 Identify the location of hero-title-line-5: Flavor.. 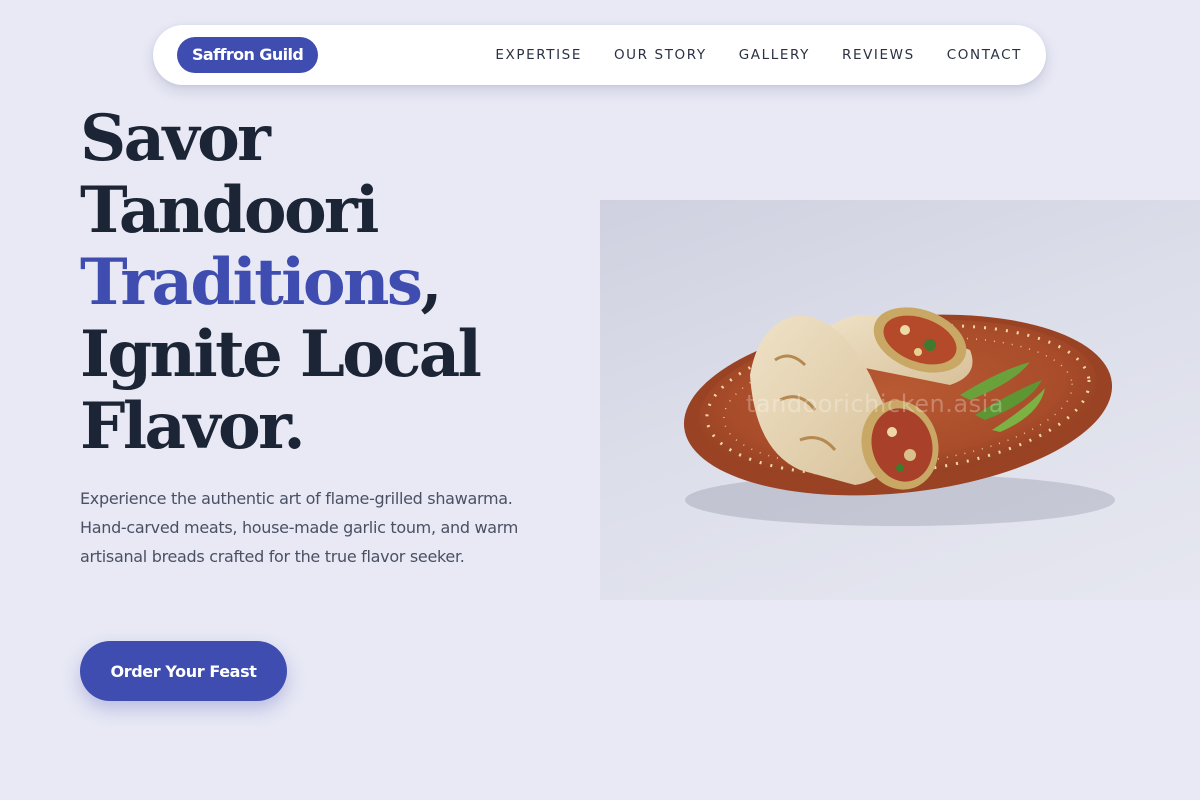
(193, 426).